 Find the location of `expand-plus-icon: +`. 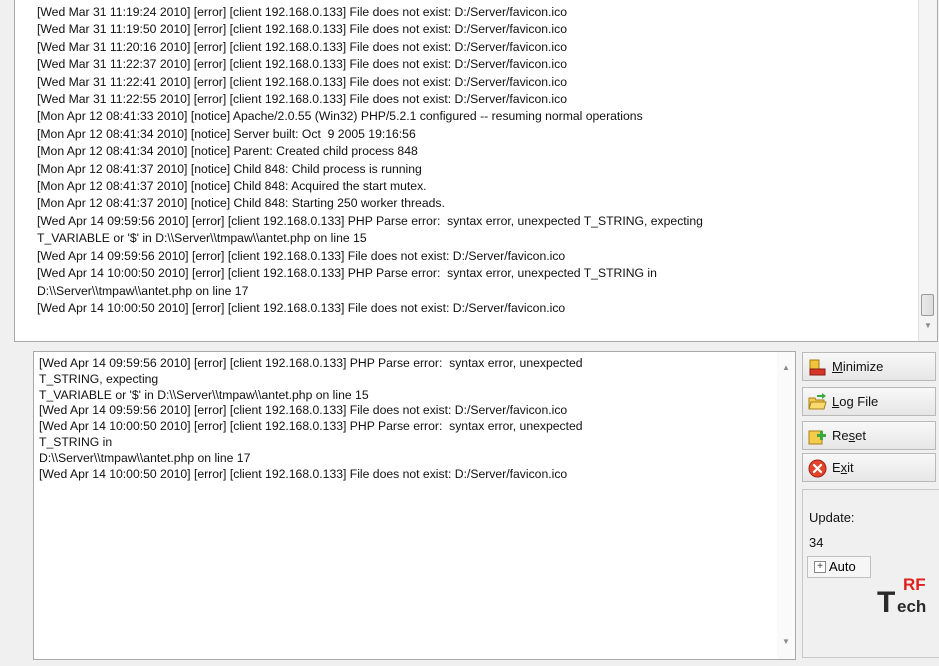

expand-plus-icon: + is located at coordinates (820, 567).